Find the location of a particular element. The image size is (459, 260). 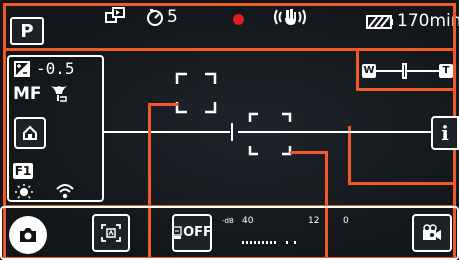

zoom-tele-box: T is located at coordinates (446, 71).